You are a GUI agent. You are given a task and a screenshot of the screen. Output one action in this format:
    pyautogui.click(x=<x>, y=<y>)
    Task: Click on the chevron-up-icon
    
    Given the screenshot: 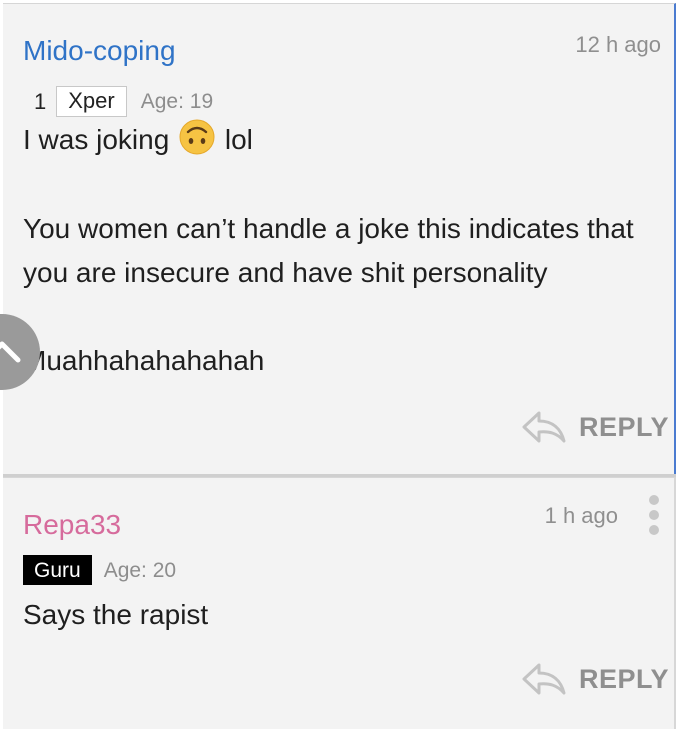 What is the action you would take?
    pyautogui.click(x=10, y=352)
    